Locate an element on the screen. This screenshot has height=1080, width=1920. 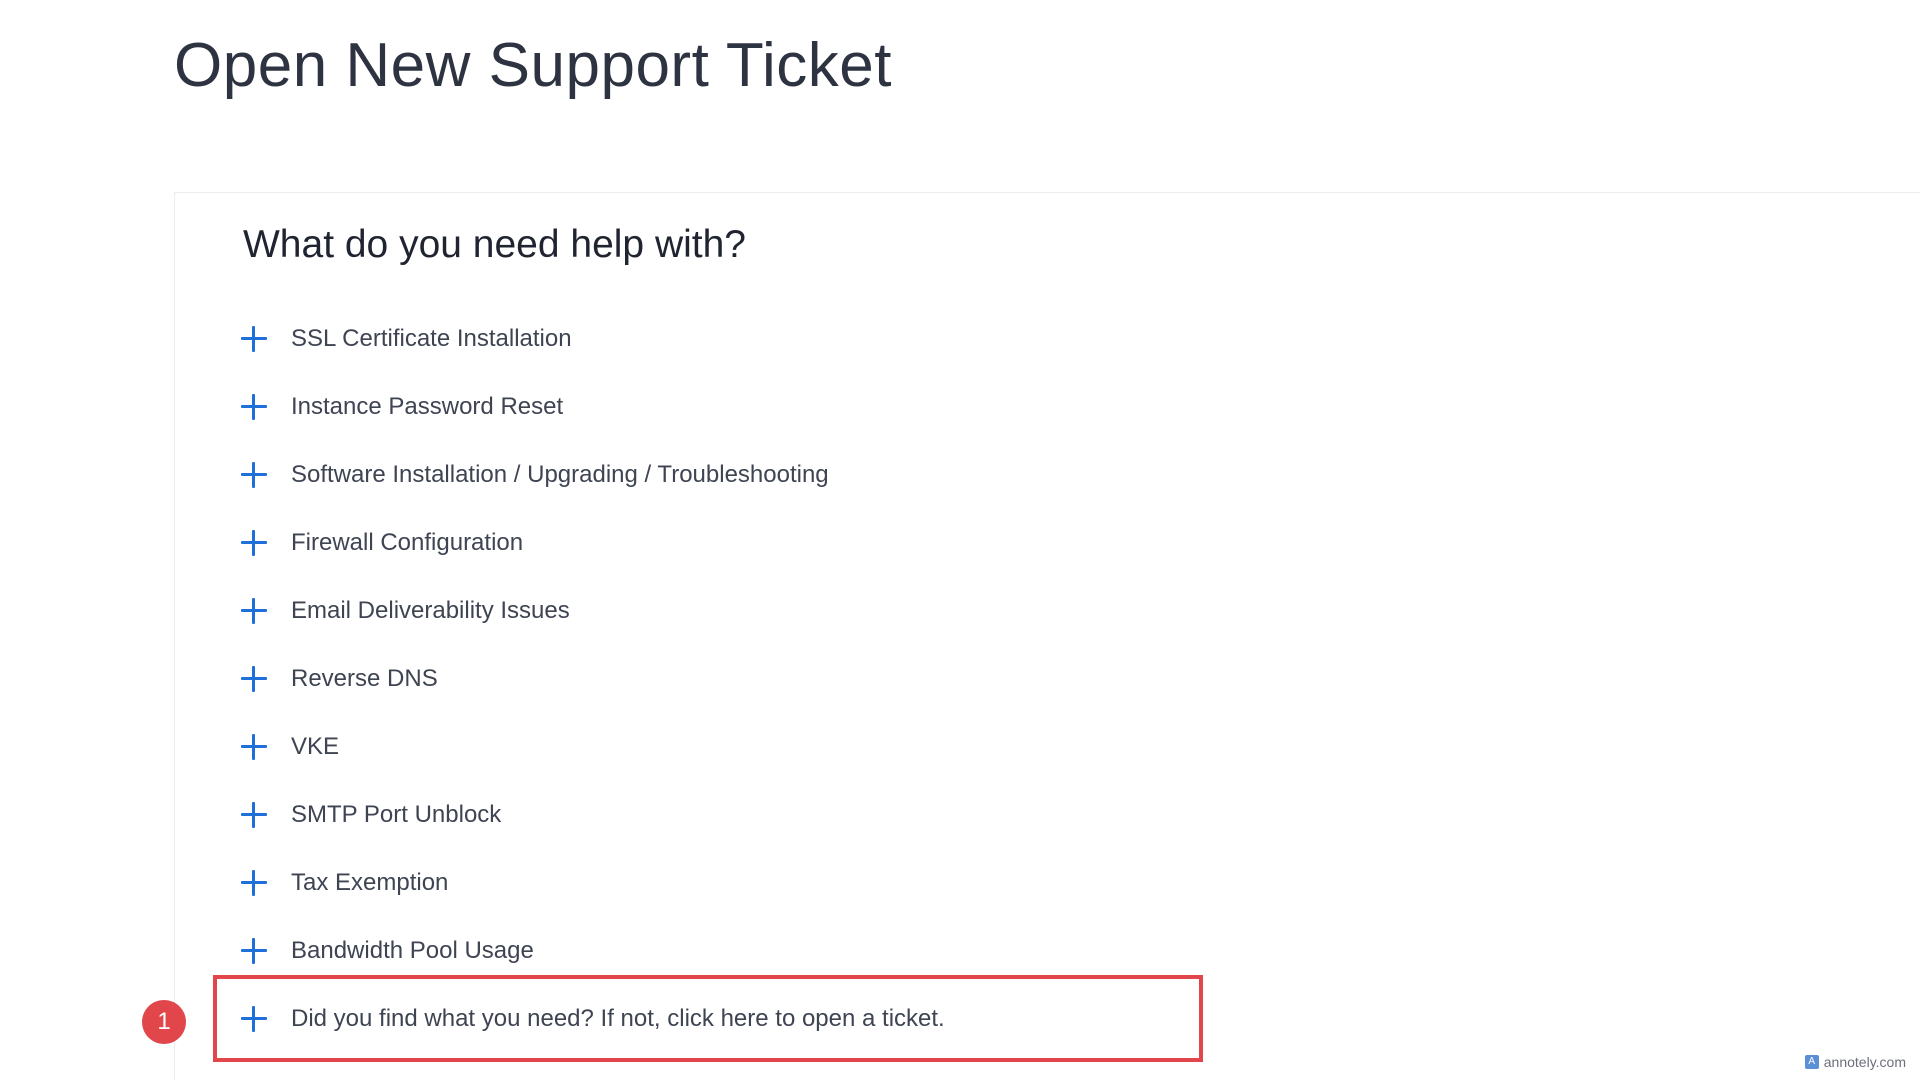
topic-label: Instance Password Reset is located at coordinates (427, 406).